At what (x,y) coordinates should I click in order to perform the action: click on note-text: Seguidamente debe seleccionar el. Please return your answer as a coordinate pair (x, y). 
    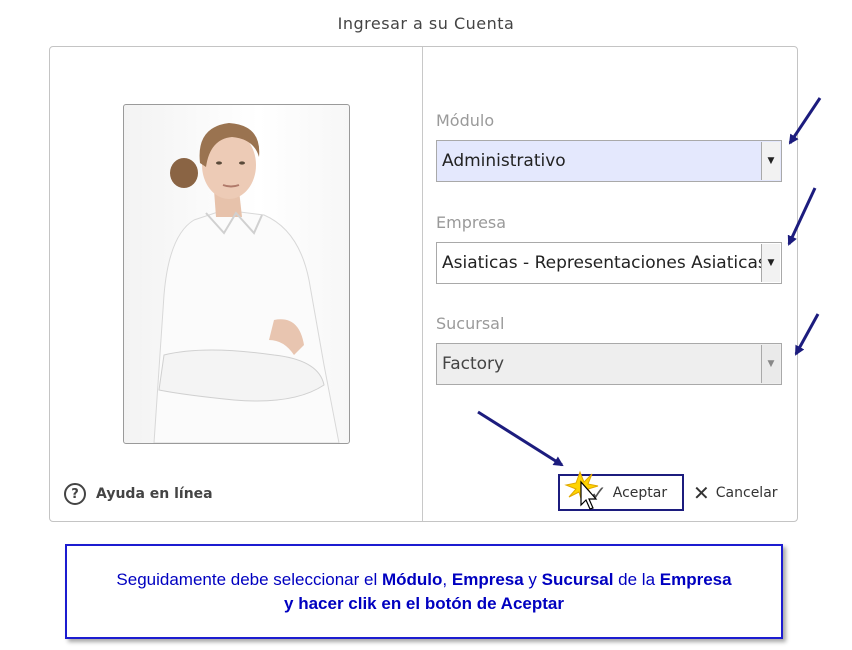
    Looking at the image, I should click on (249, 579).